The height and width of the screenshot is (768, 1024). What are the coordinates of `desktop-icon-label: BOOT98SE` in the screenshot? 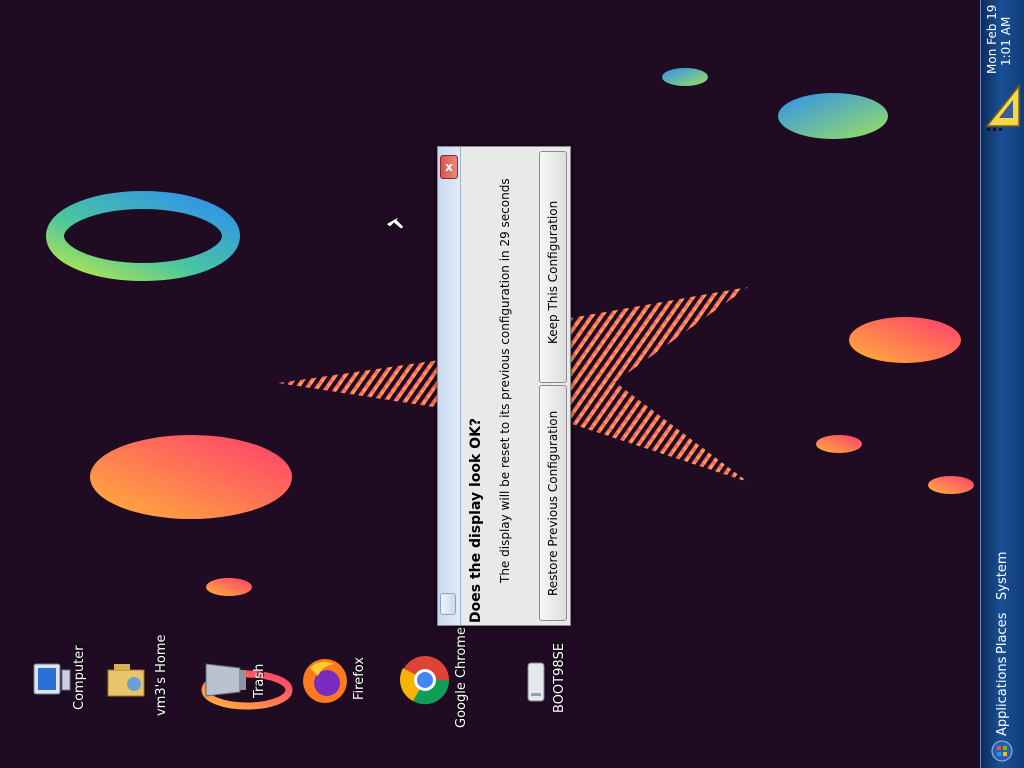 It's located at (559, 677).